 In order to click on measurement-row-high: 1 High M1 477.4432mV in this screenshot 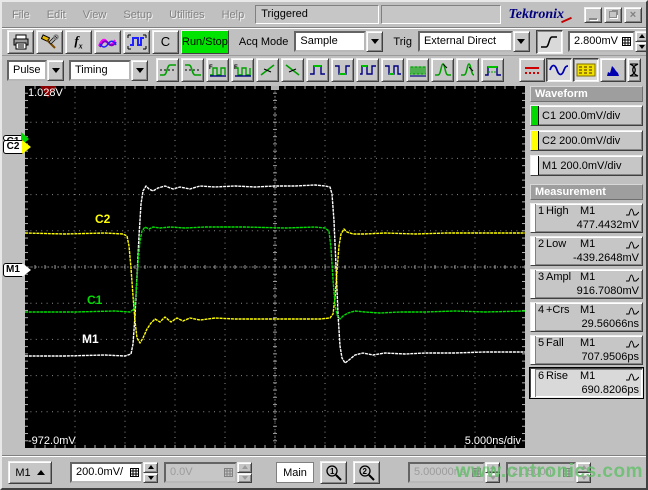, I will do `click(586, 218)`.